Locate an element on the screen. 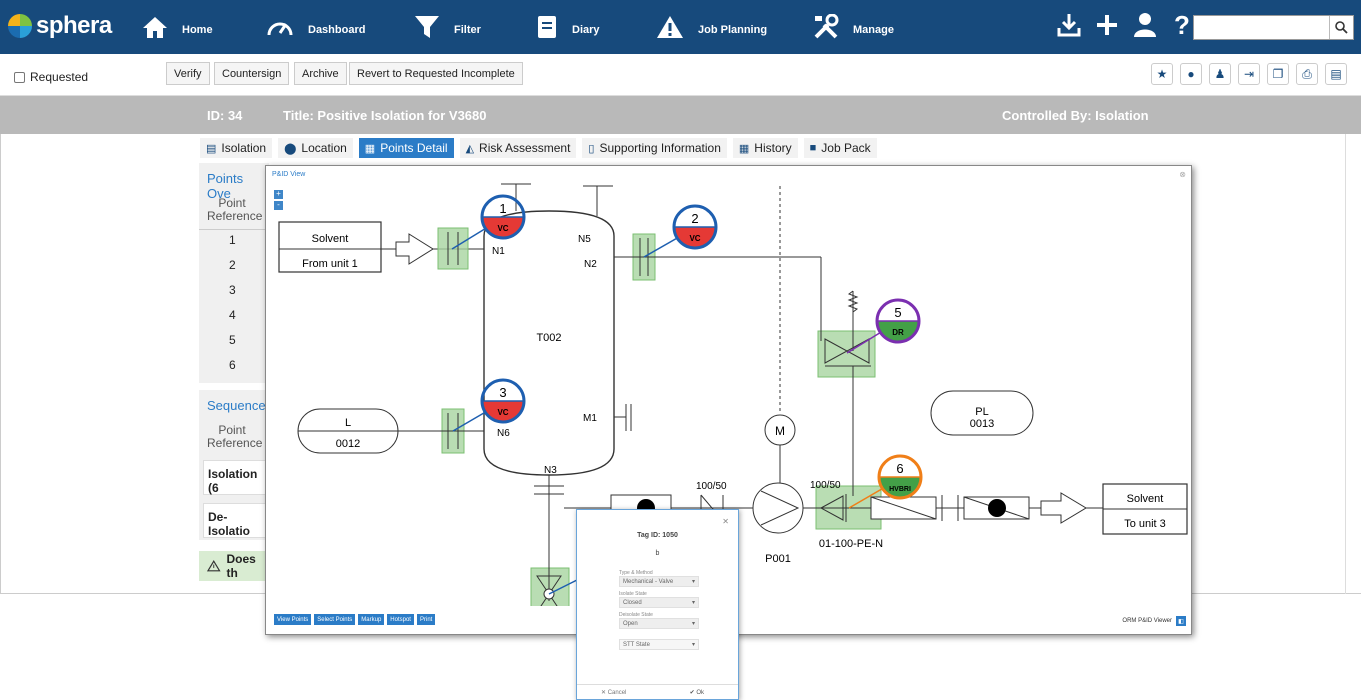 This screenshot has height=700, width=1361. deisolate-state-select: Open ▾ is located at coordinates (659, 623).